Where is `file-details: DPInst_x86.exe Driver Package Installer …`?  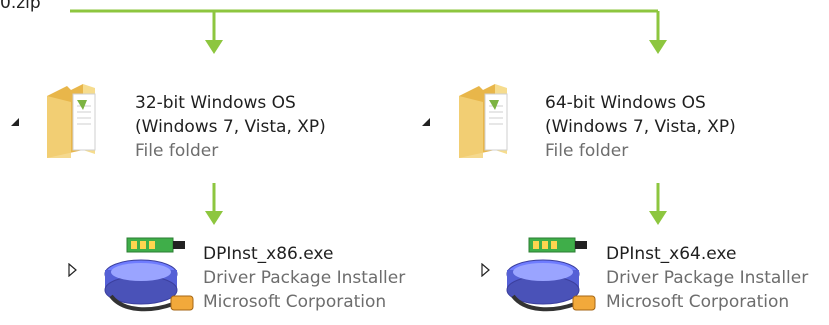
file-details: DPInst_x86.exe Driver Package Installer … is located at coordinates (304, 278).